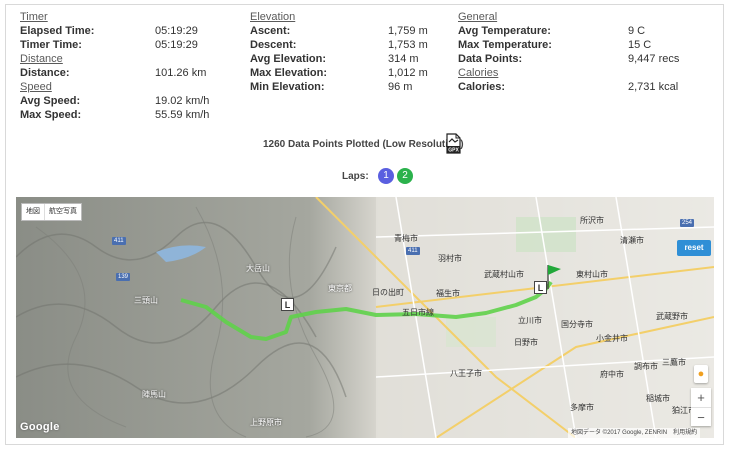  Describe the element at coordinates (117, 31) in the screenshot. I see `elapsed-time-row: Elapsed Time: 05:19:29` at that location.